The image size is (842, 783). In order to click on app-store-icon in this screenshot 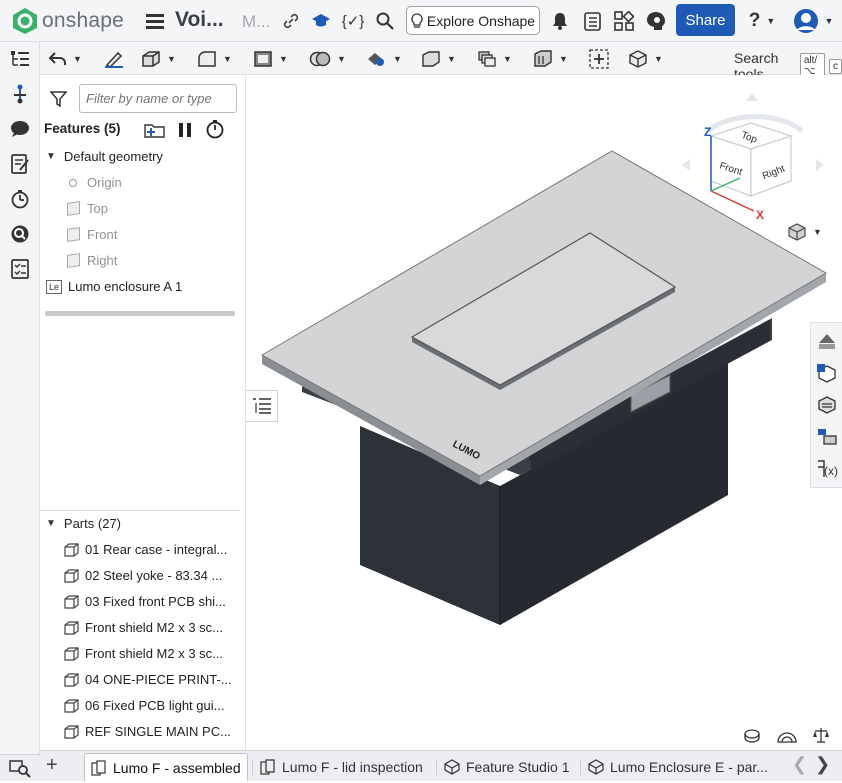, I will do `click(624, 21)`.